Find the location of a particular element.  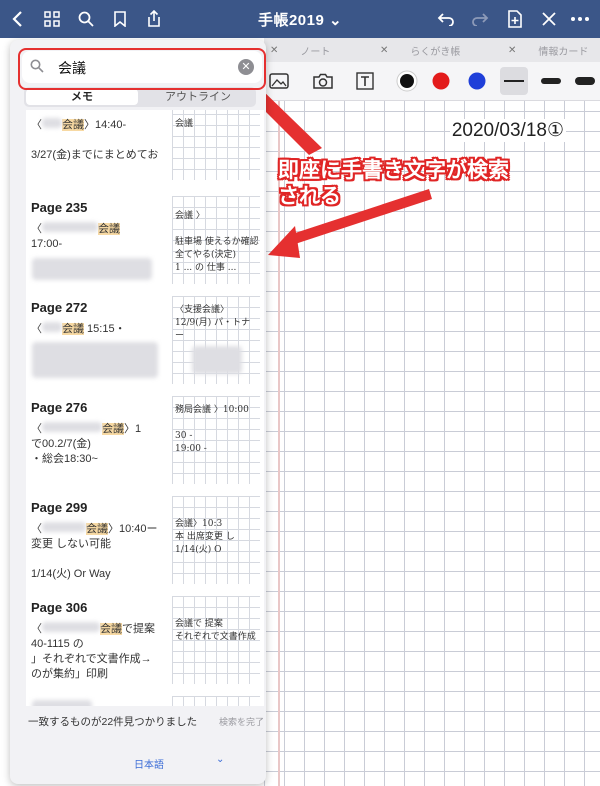

language-select: 日本語 is located at coordinates (149, 763).